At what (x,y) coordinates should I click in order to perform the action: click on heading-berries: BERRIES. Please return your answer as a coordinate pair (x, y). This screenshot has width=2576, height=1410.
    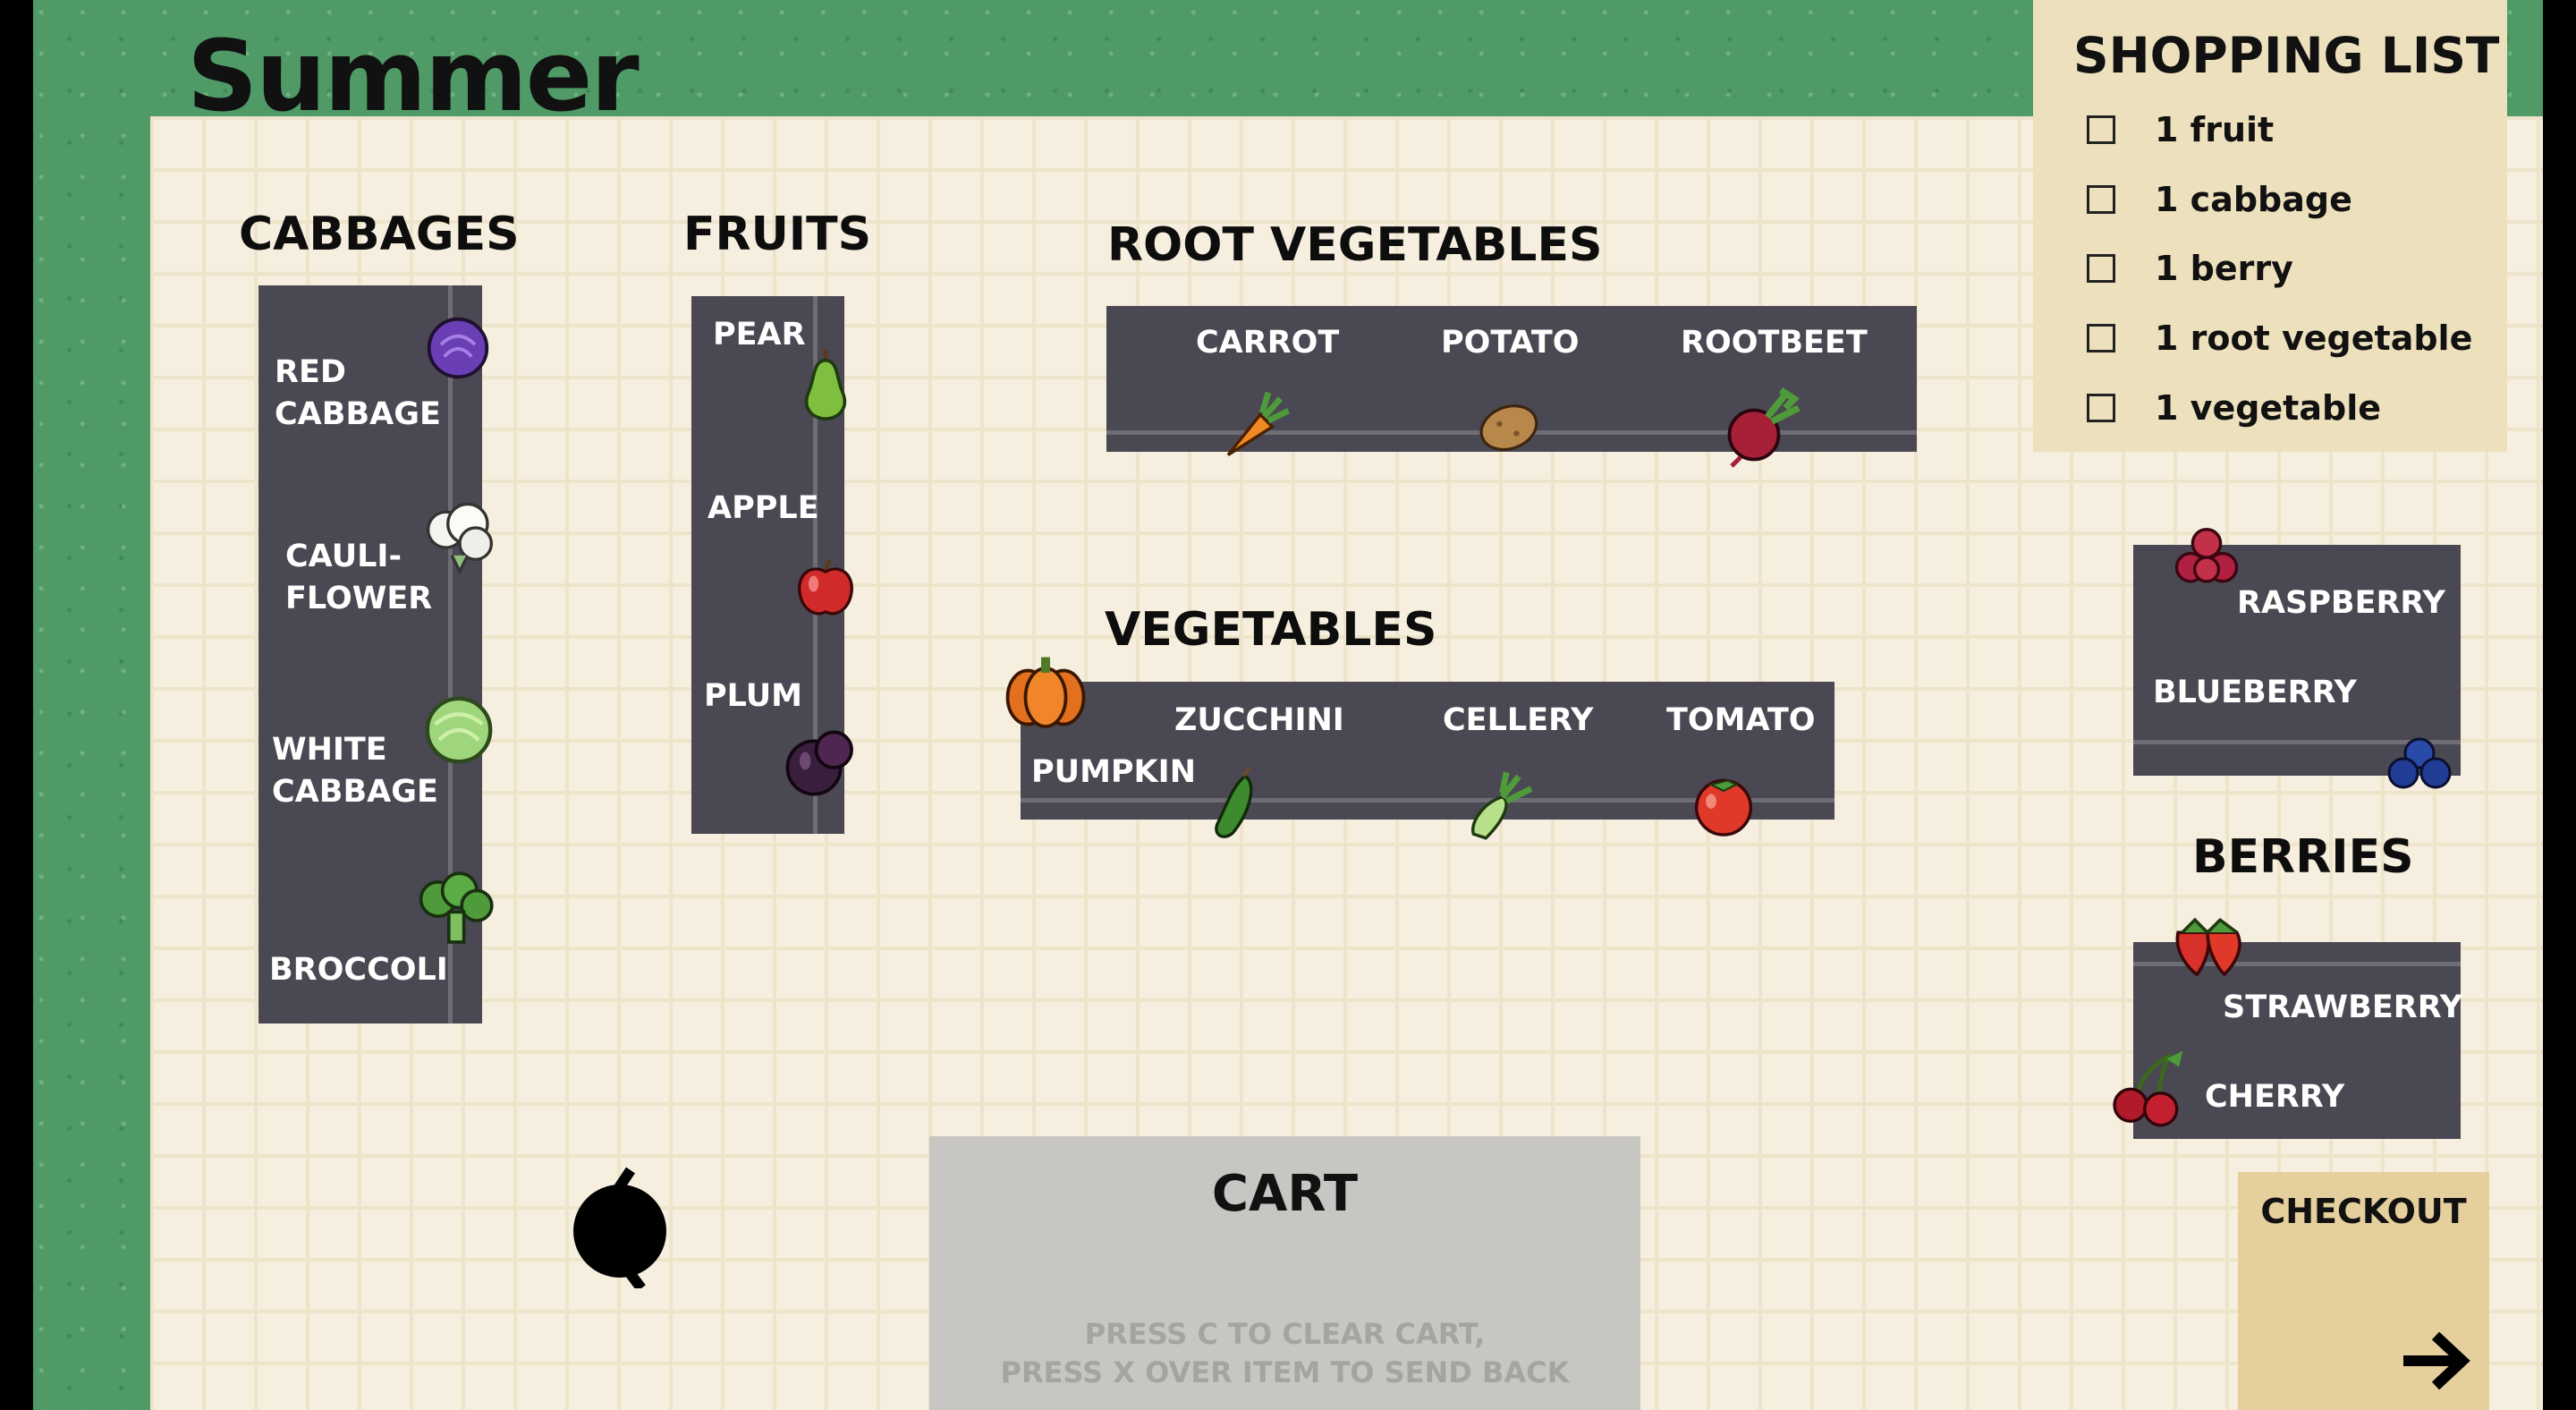
    Looking at the image, I should click on (2303, 857).